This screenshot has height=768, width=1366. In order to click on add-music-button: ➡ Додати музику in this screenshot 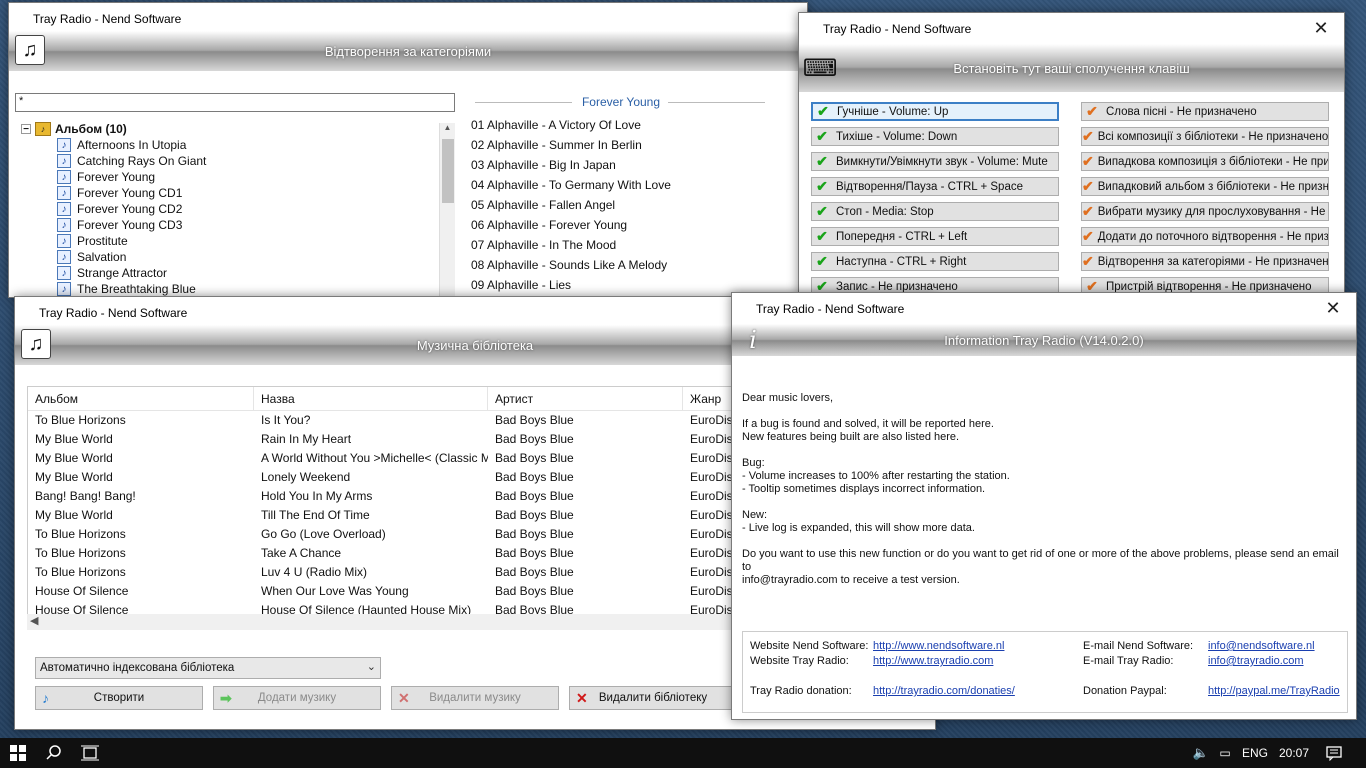, I will do `click(297, 698)`.